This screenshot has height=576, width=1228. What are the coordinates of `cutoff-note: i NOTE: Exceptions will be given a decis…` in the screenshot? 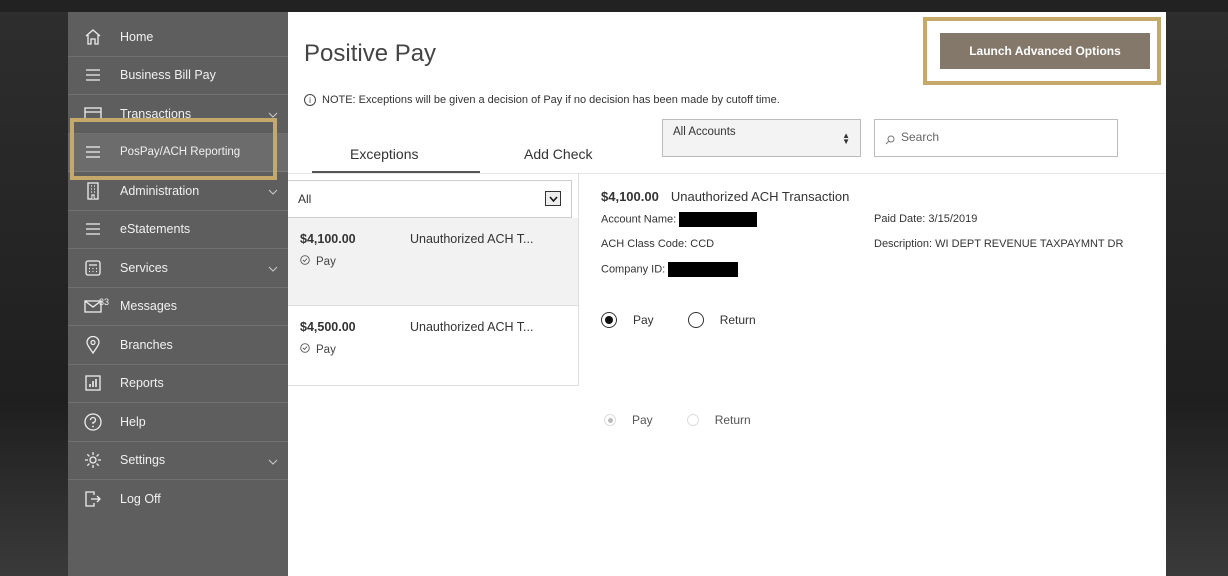 It's located at (542, 100).